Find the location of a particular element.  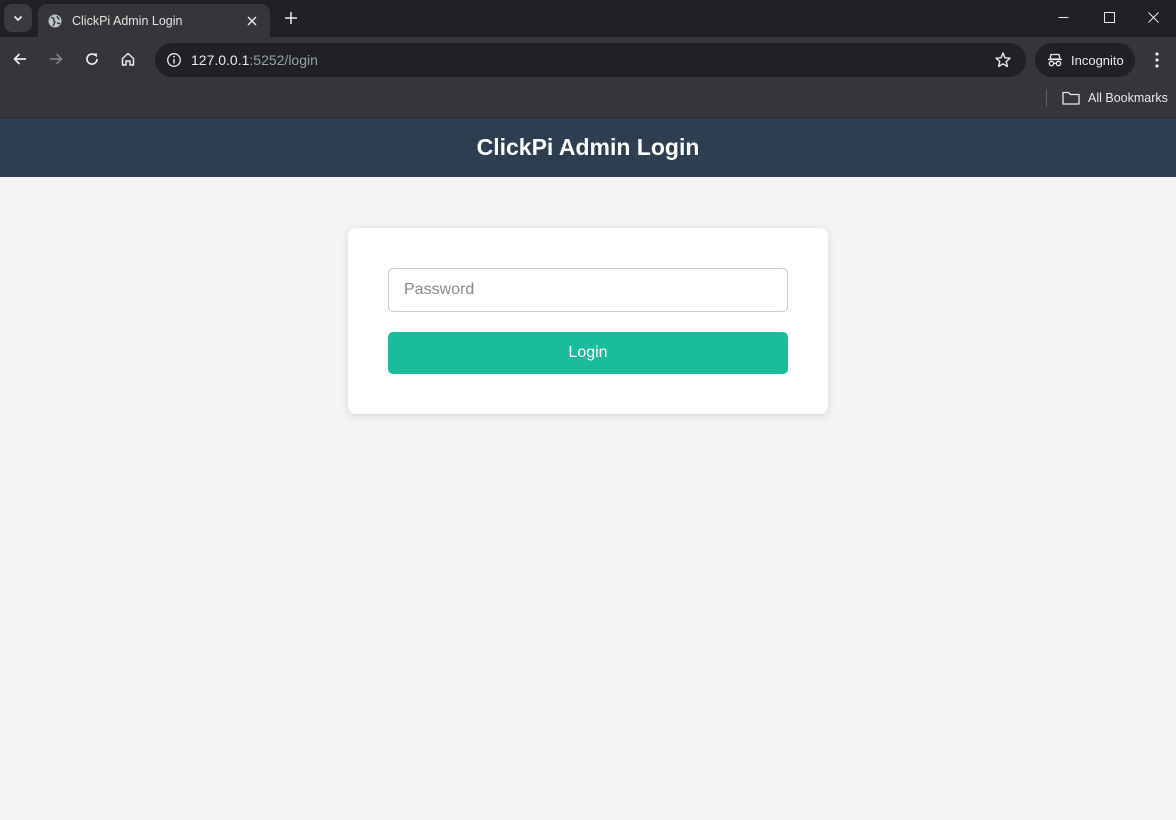

tab-search-button is located at coordinates (18, 18).